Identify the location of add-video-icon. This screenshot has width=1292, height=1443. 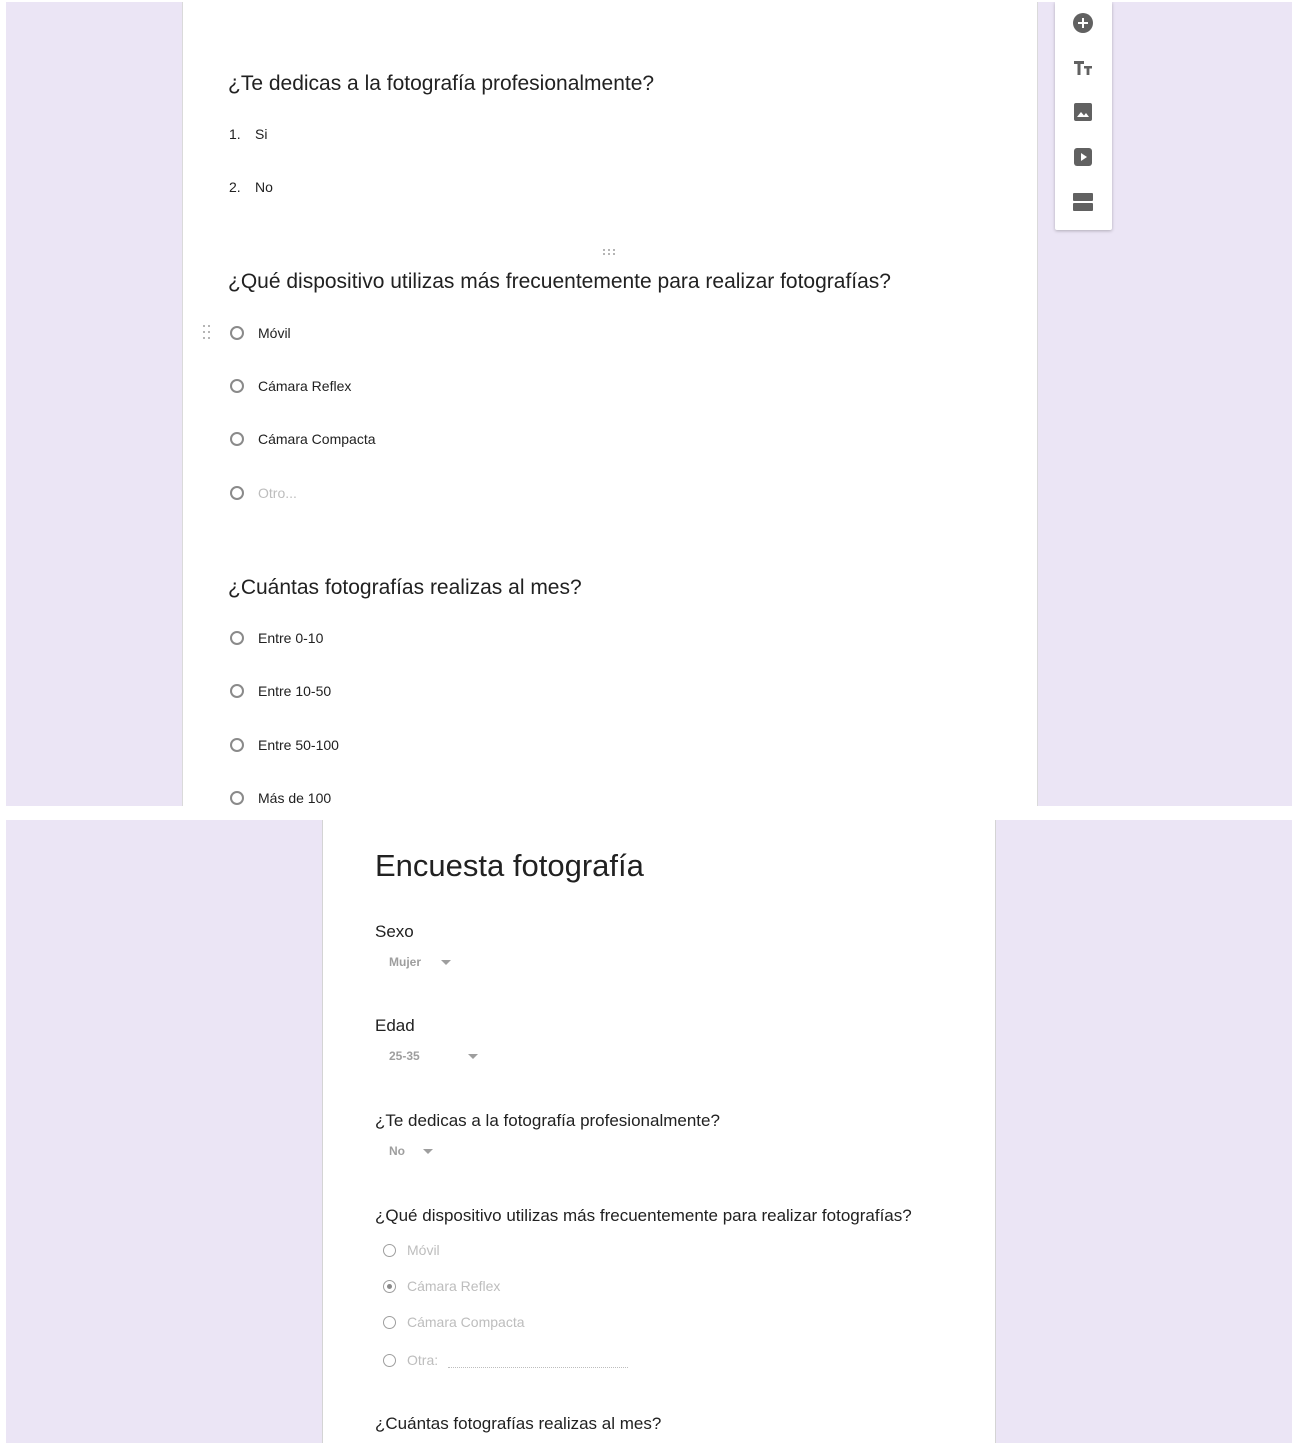
(1083, 157).